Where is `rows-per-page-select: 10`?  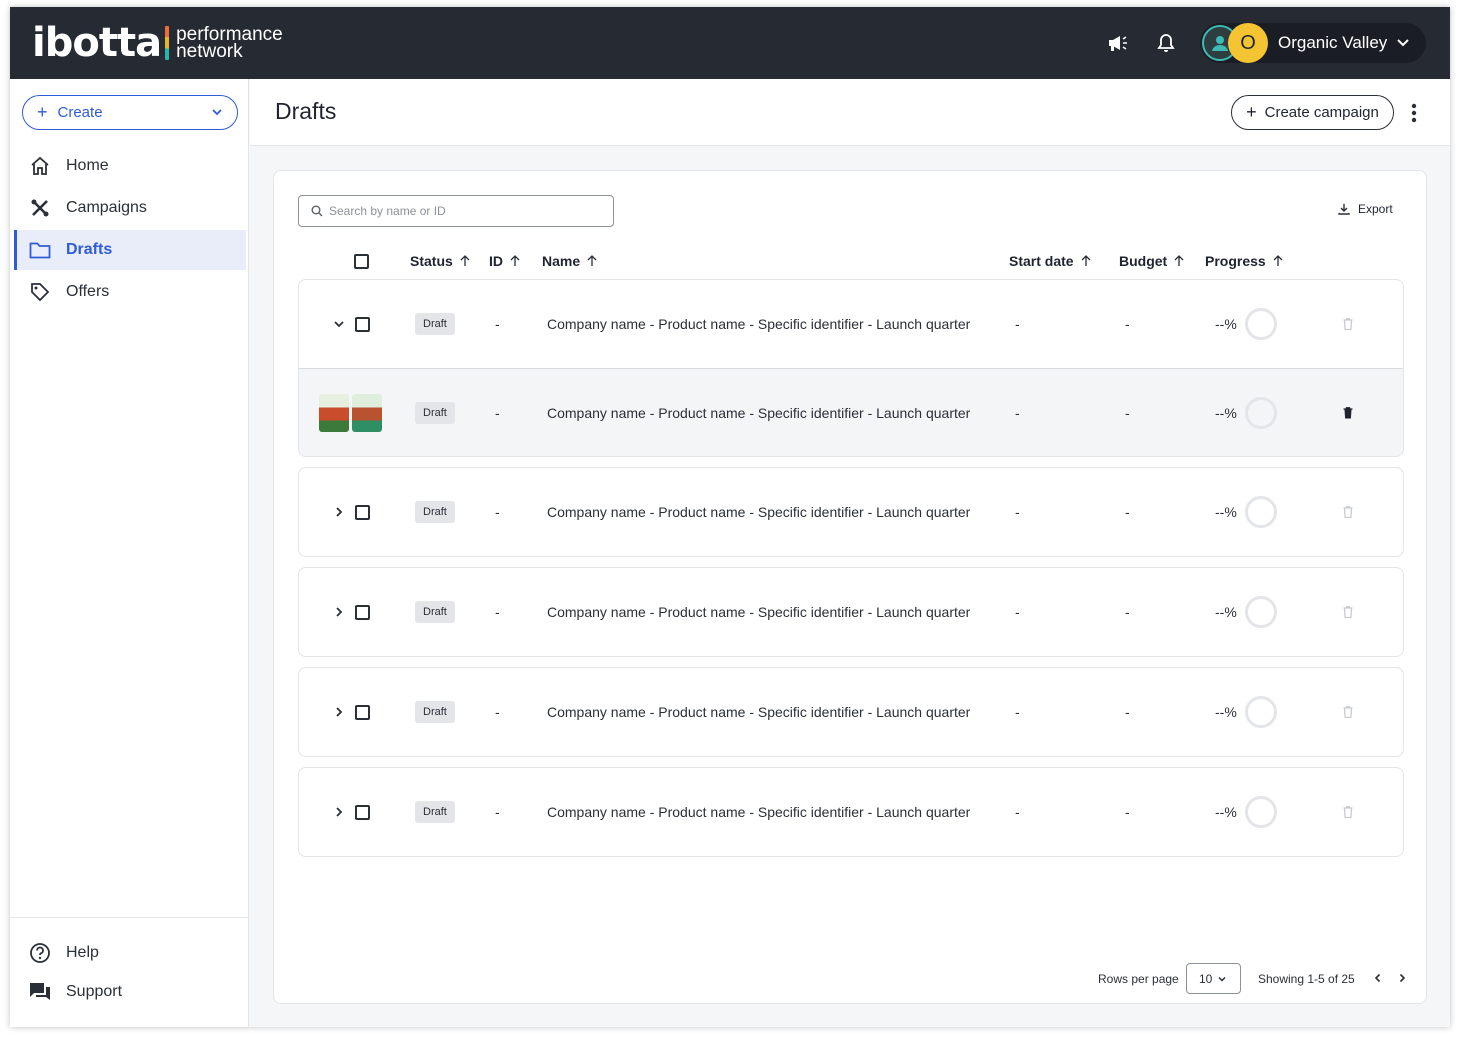 rows-per-page-select: 10 is located at coordinates (1213, 978).